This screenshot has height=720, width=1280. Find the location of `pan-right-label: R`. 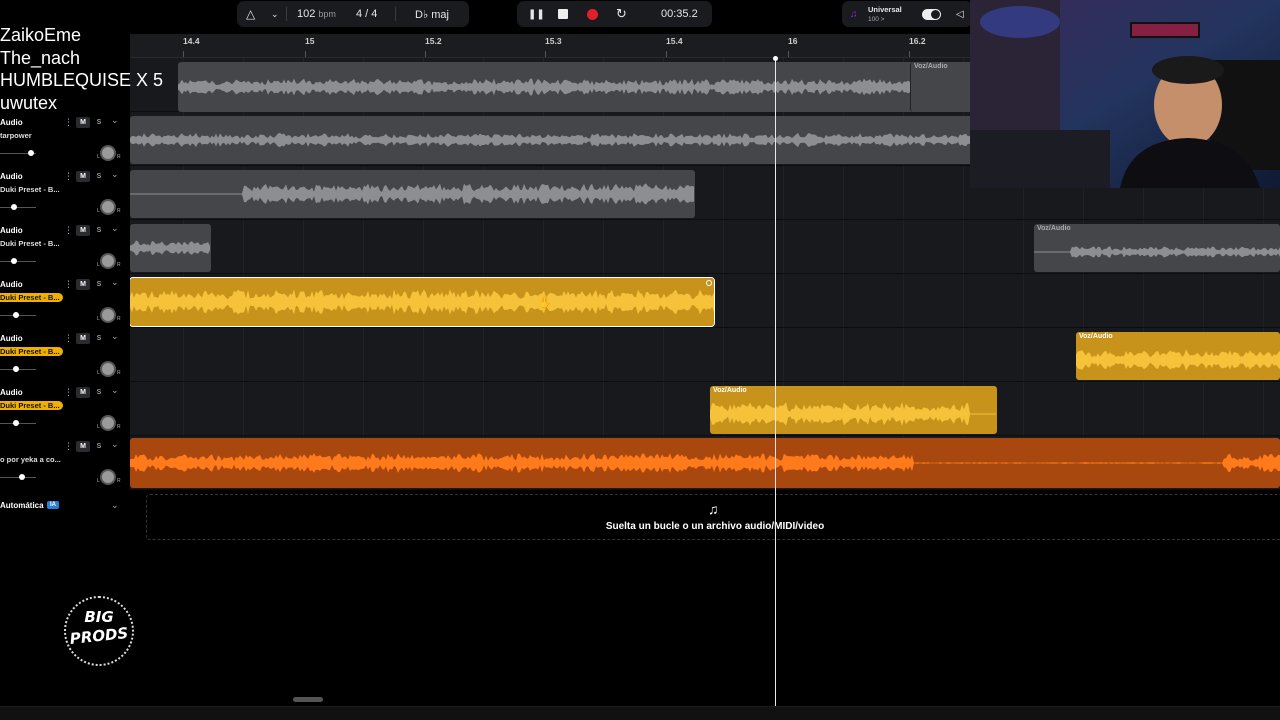

pan-right-label: R is located at coordinates (119, 211).